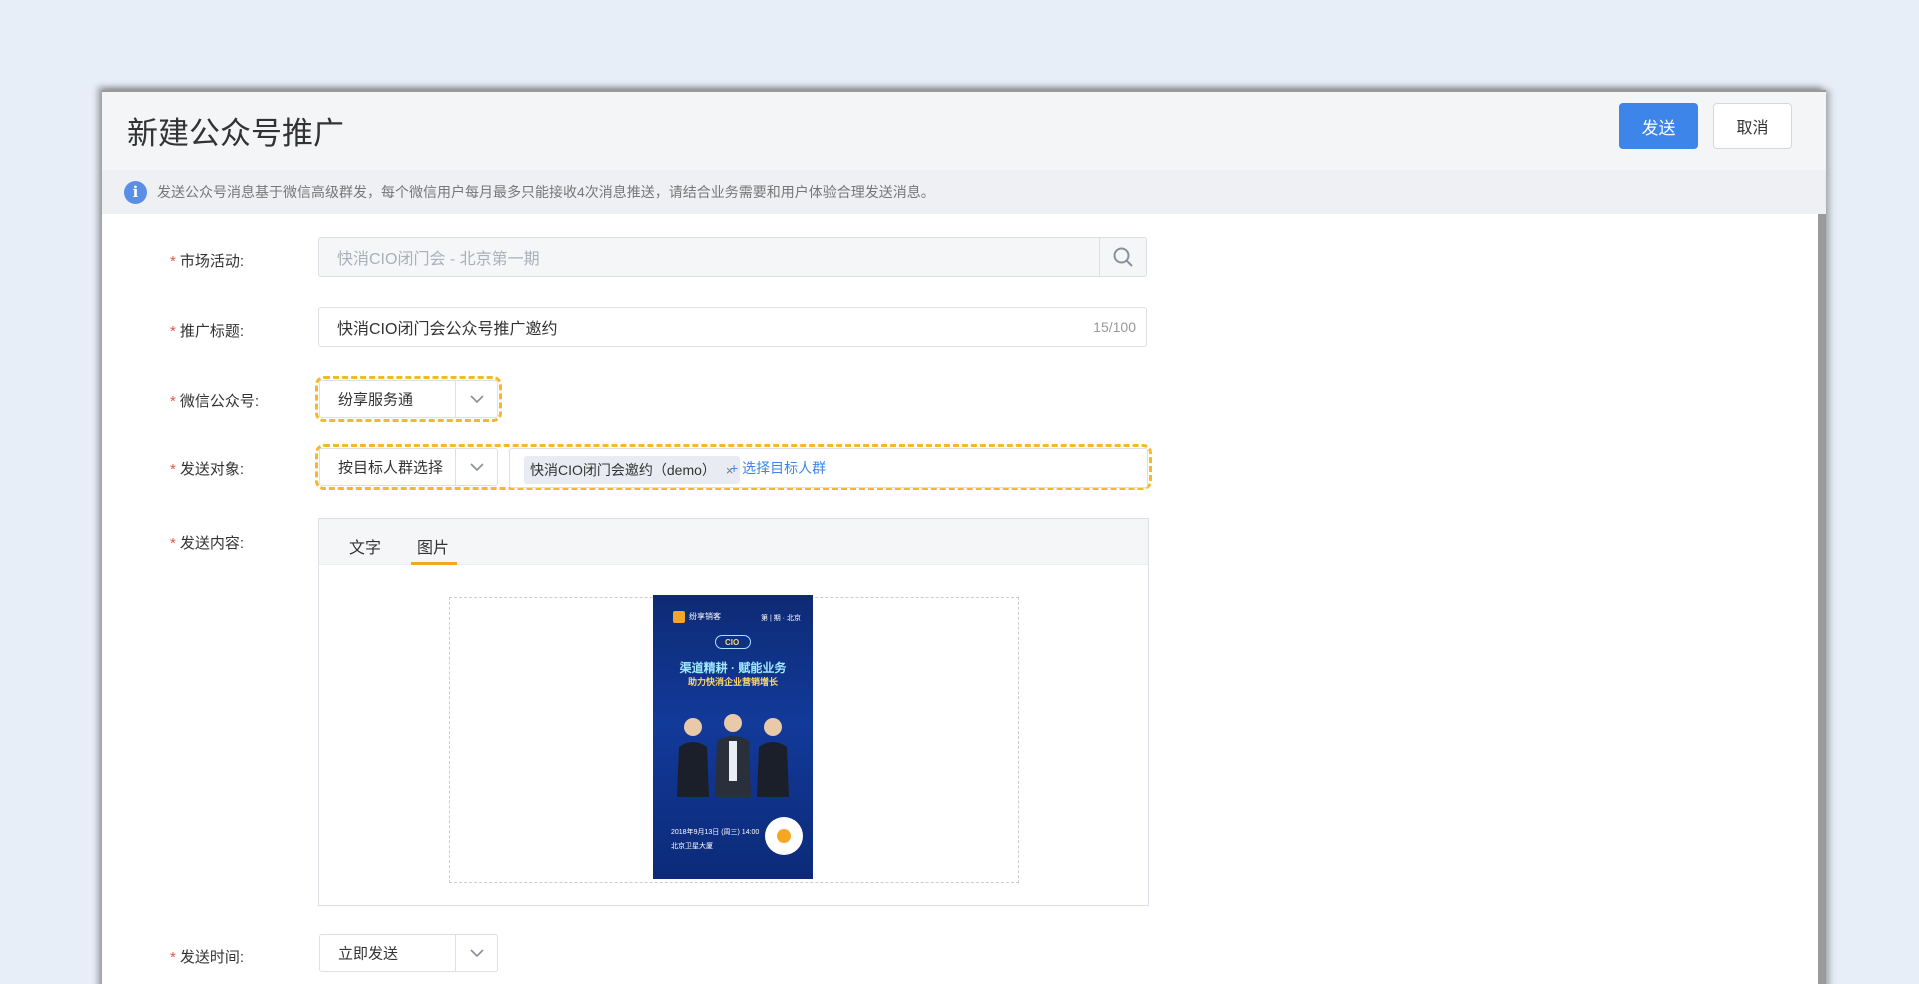 The height and width of the screenshot is (984, 1919). I want to click on char-counter: 15/100, so click(1114, 327).